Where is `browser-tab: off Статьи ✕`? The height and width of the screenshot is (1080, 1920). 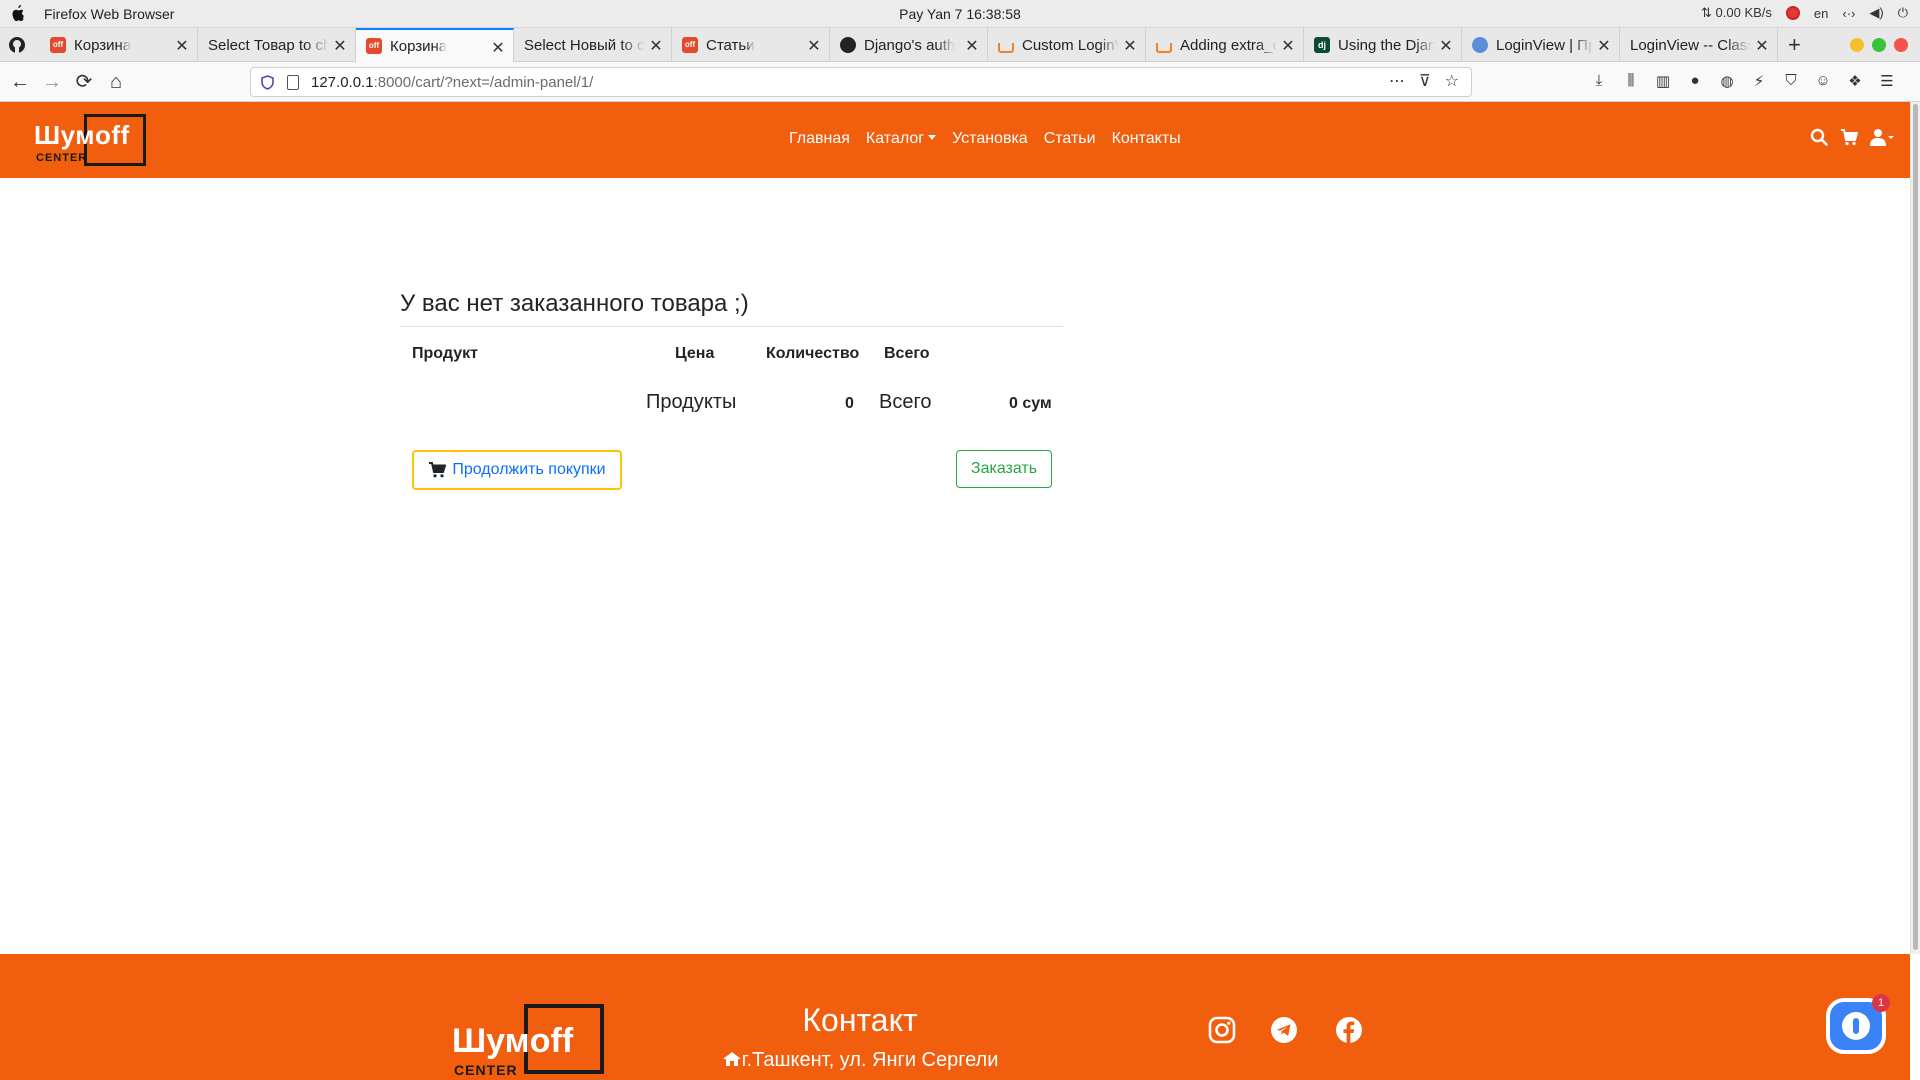
browser-tab: off Статьи ✕ is located at coordinates (751, 45).